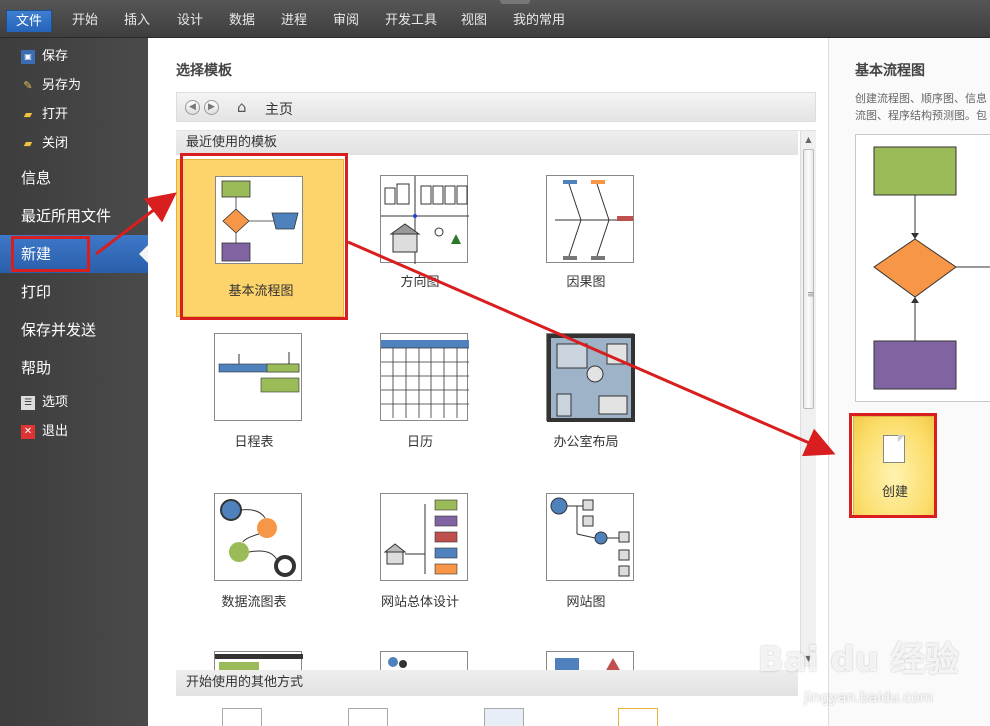 Image resolution: width=990 pixels, height=726 pixels. I want to click on template-label: 基本流程图, so click(261, 291).